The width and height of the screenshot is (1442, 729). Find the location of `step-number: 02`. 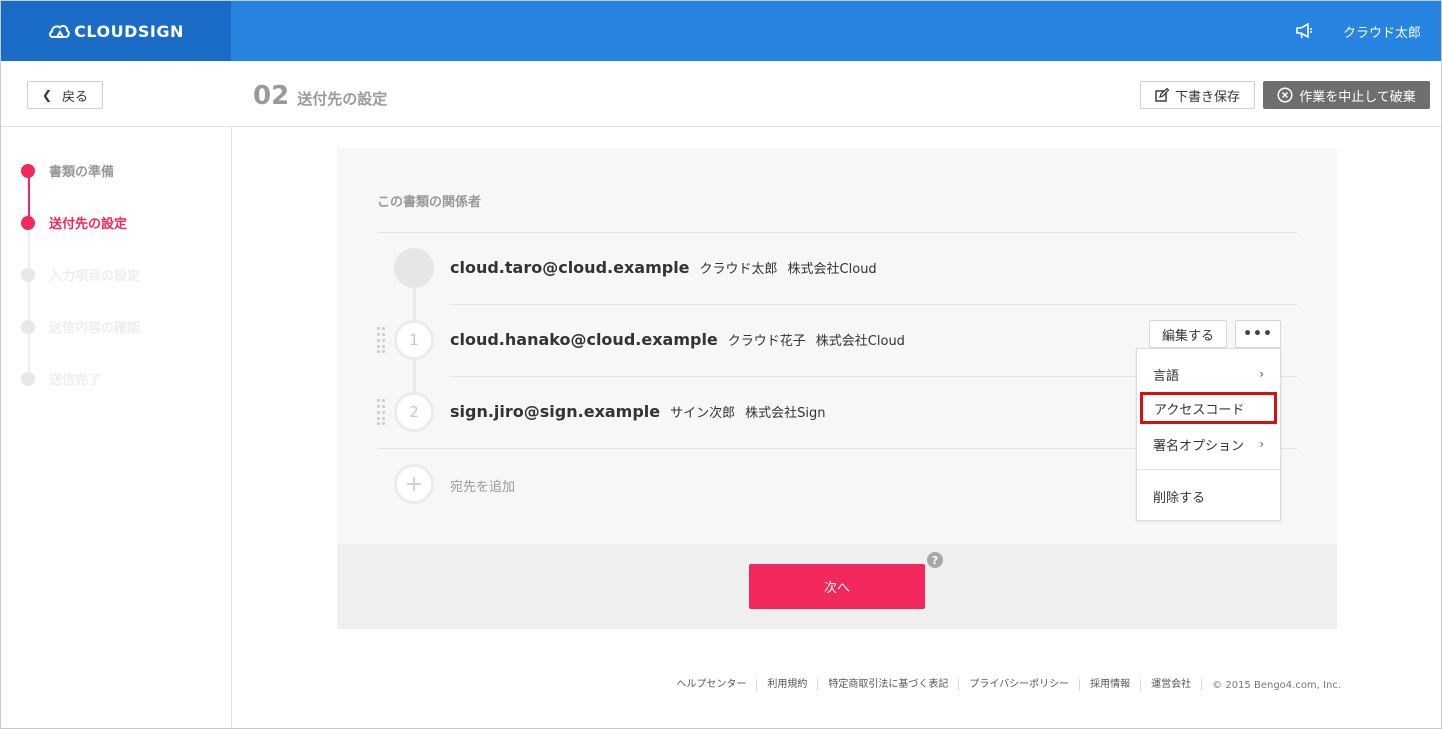

step-number: 02 is located at coordinates (271, 96).